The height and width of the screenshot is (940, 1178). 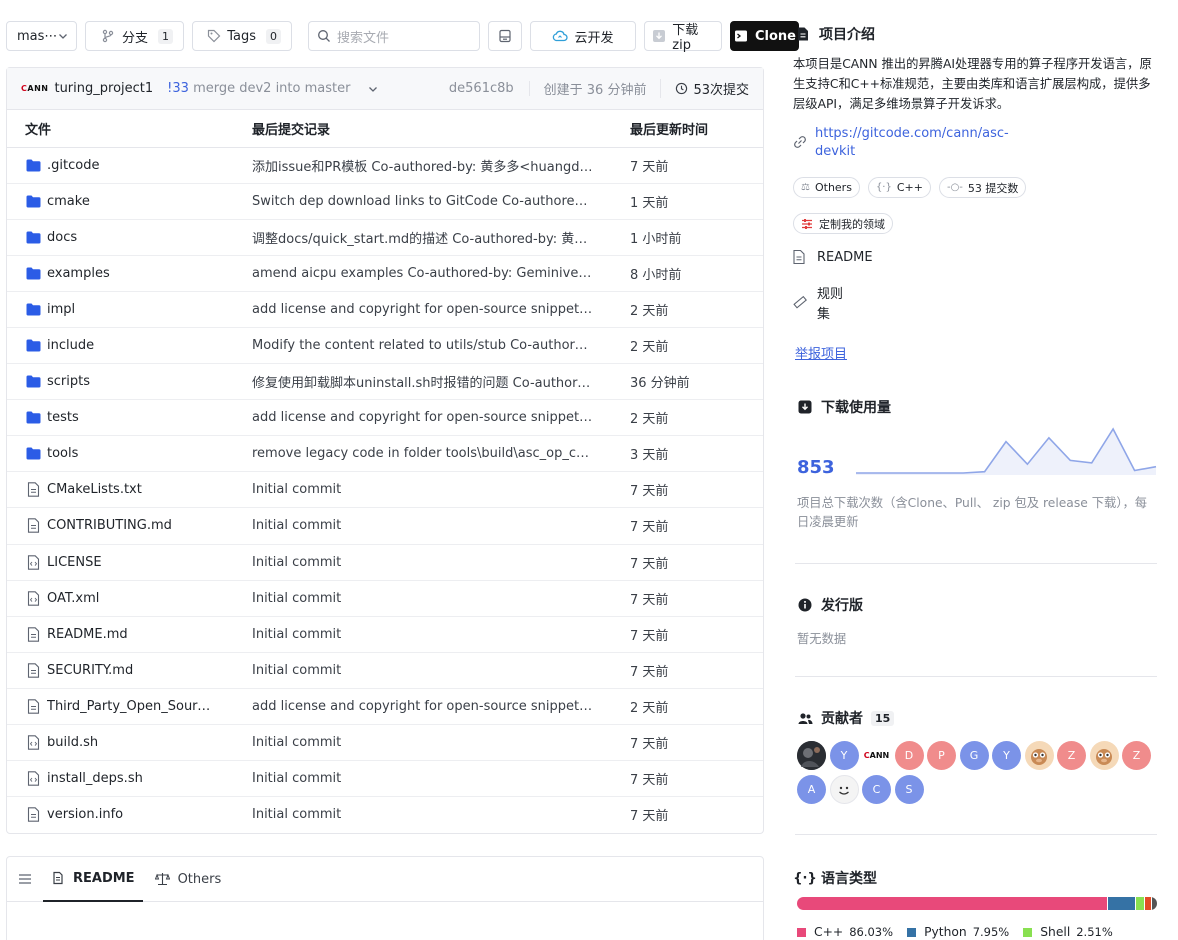 What do you see at coordinates (68, 201) in the screenshot?
I see `file-name-link: cmake` at bounding box center [68, 201].